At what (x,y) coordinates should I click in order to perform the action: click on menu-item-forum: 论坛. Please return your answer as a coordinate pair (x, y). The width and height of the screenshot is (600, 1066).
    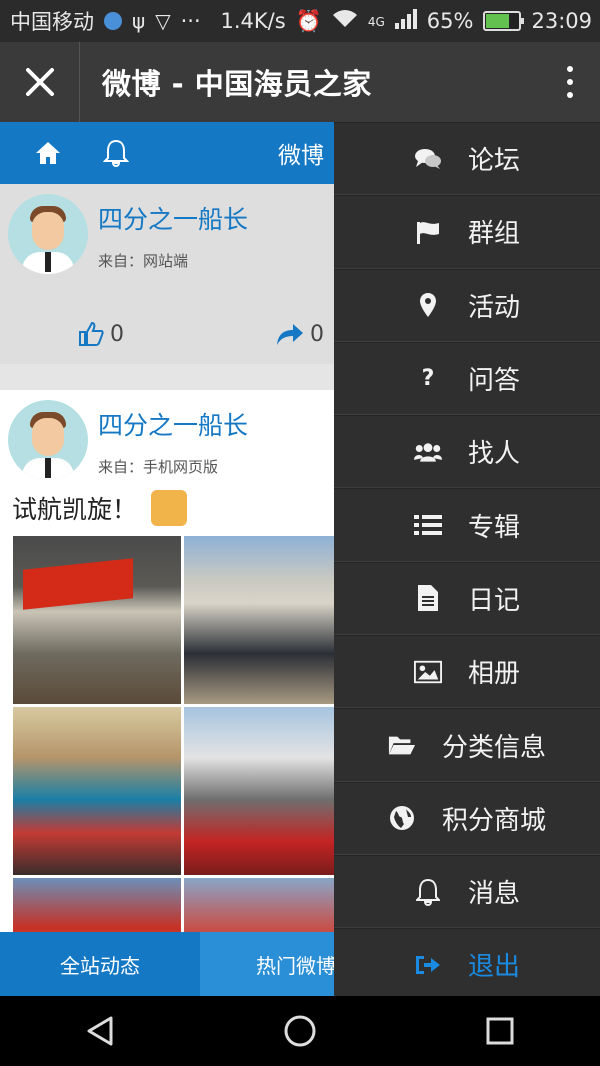
    Looking at the image, I should click on (467, 159).